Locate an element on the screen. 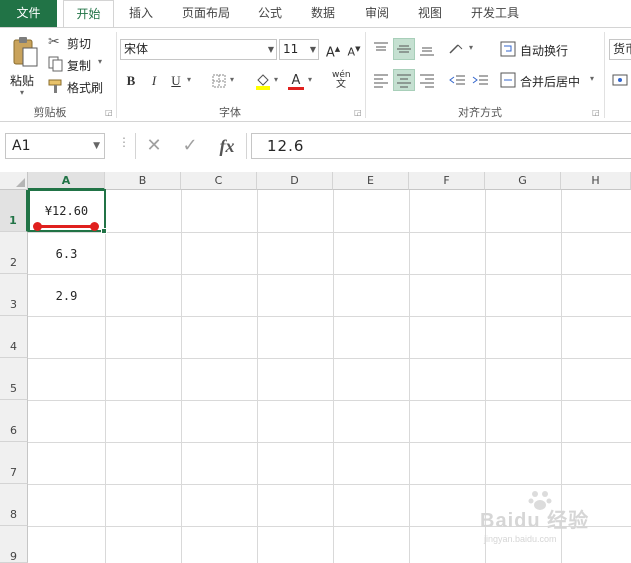 The height and width of the screenshot is (563, 631). underline-dropdown-icon: ▾ is located at coordinates (189, 79).